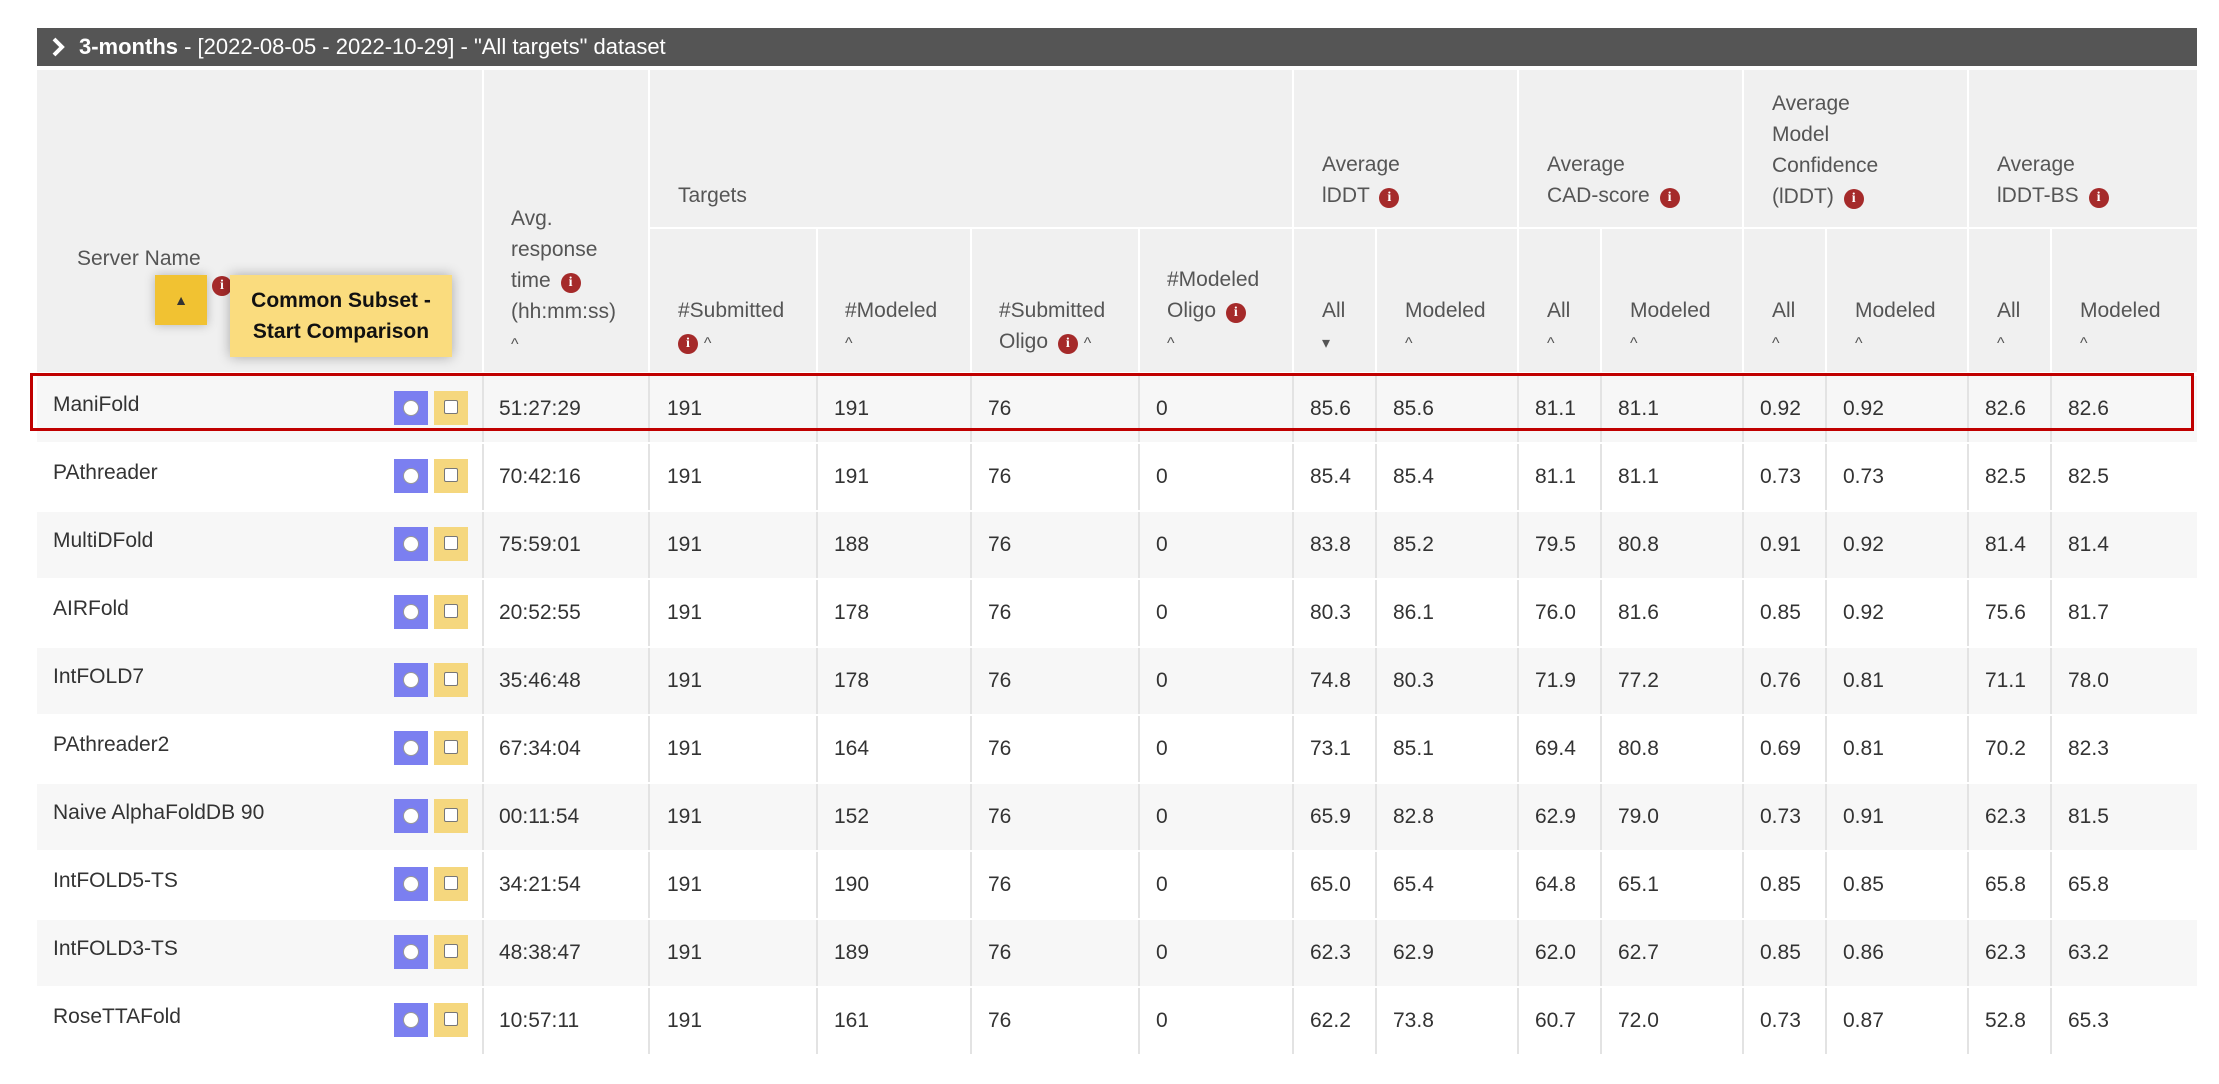  I want to click on lddt-bs-modeled-header: Modeled ^, so click(2120, 327).